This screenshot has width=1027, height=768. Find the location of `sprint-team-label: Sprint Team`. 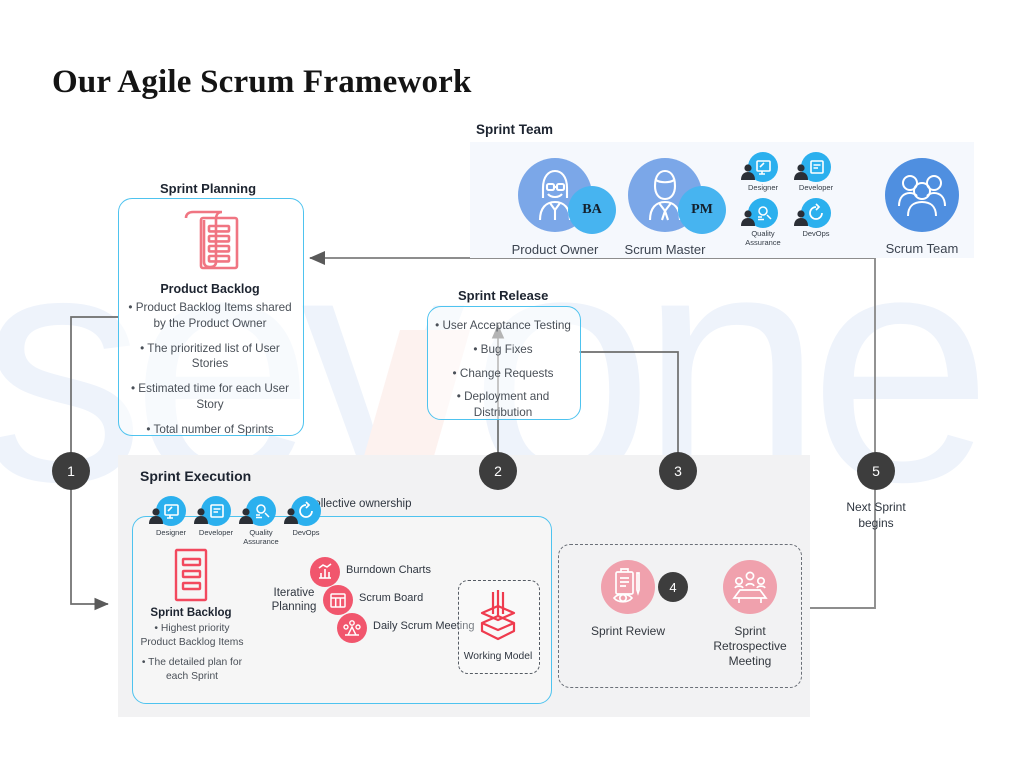

sprint-team-label: Sprint Team is located at coordinates (515, 129).